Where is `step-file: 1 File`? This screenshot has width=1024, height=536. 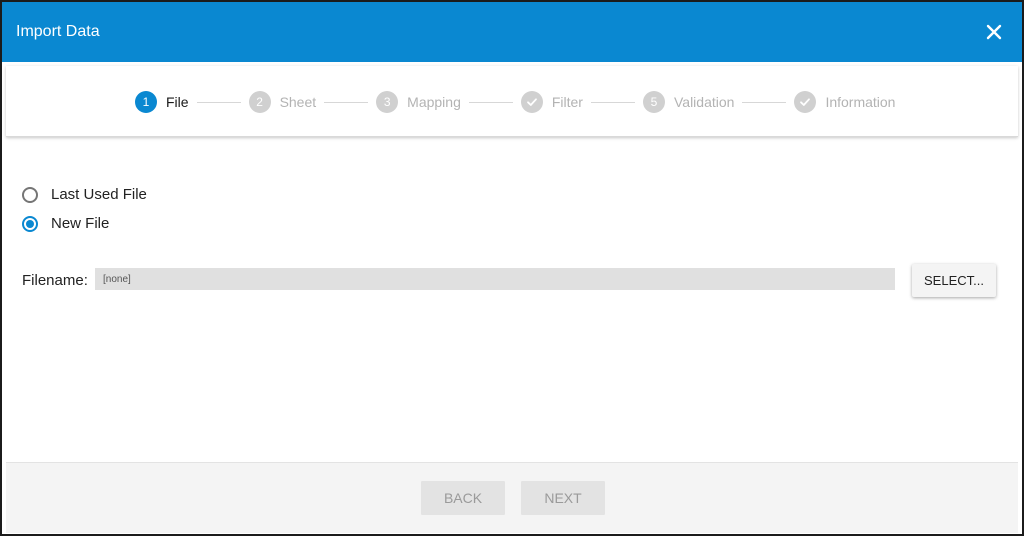
step-file: 1 File is located at coordinates (162, 102).